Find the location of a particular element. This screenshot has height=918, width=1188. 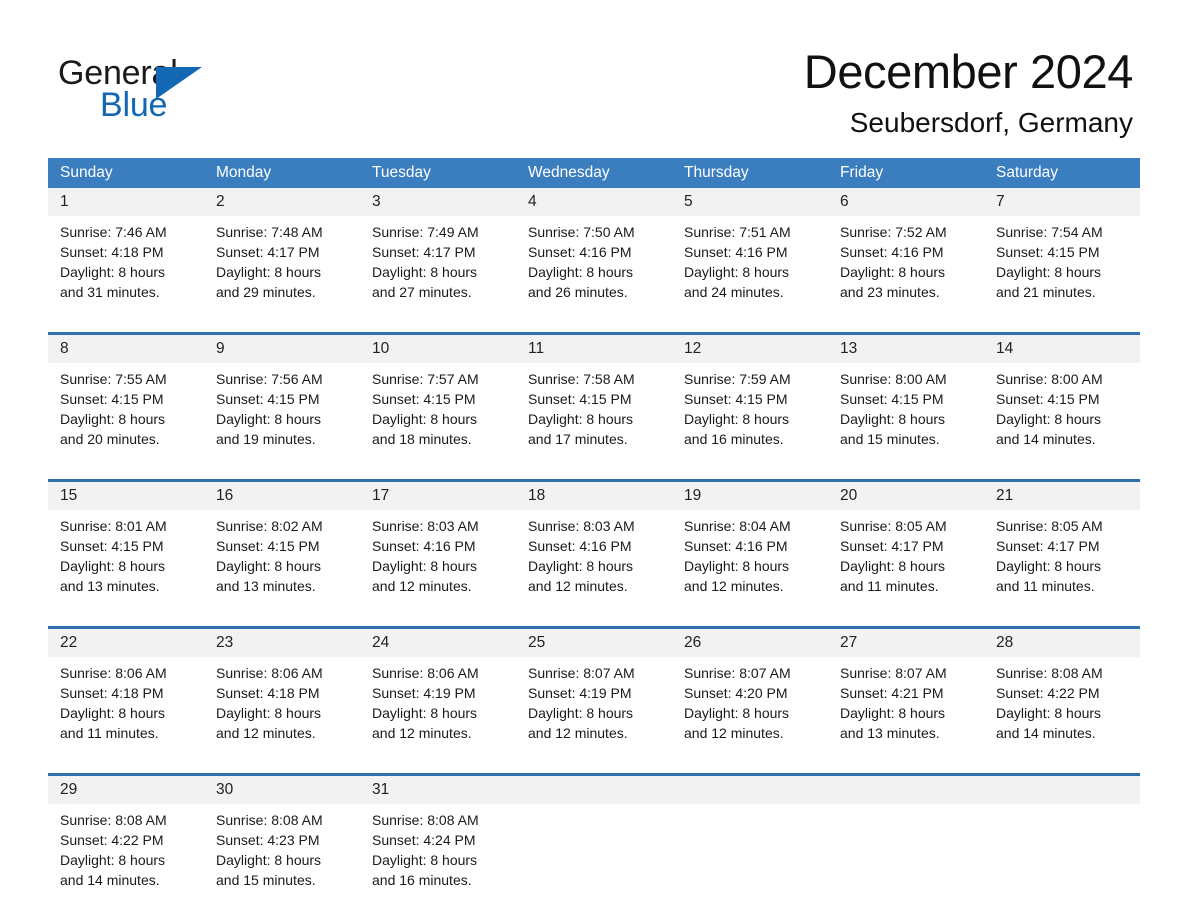

day-number: 21 is located at coordinates (1062, 496).